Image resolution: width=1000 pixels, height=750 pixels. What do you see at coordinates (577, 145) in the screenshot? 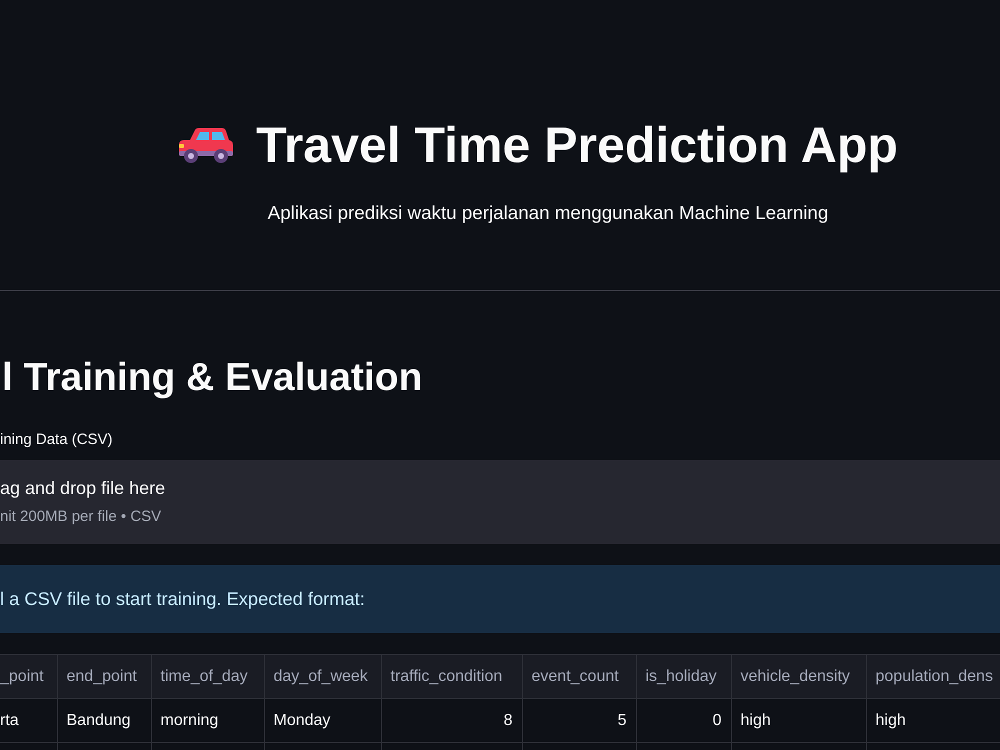
I see `app-title: Travel Time Prediction App` at bounding box center [577, 145].